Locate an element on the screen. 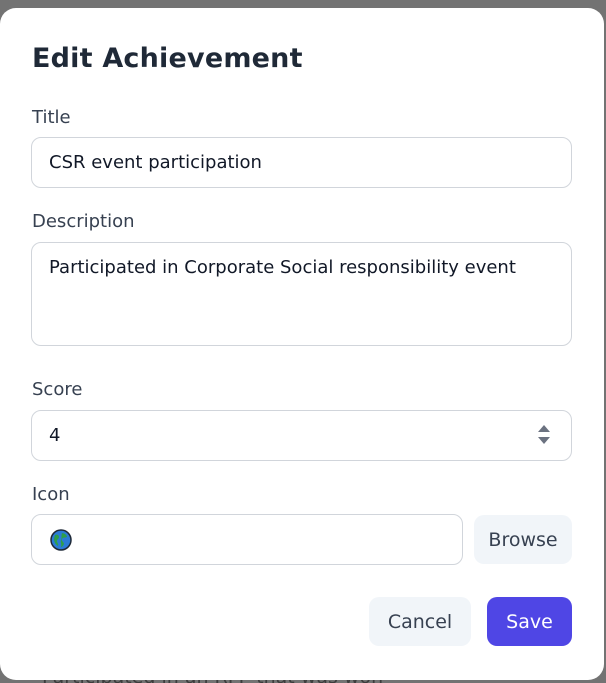 The height and width of the screenshot is (683, 606). icon-label: Icon is located at coordinates (51, 494).